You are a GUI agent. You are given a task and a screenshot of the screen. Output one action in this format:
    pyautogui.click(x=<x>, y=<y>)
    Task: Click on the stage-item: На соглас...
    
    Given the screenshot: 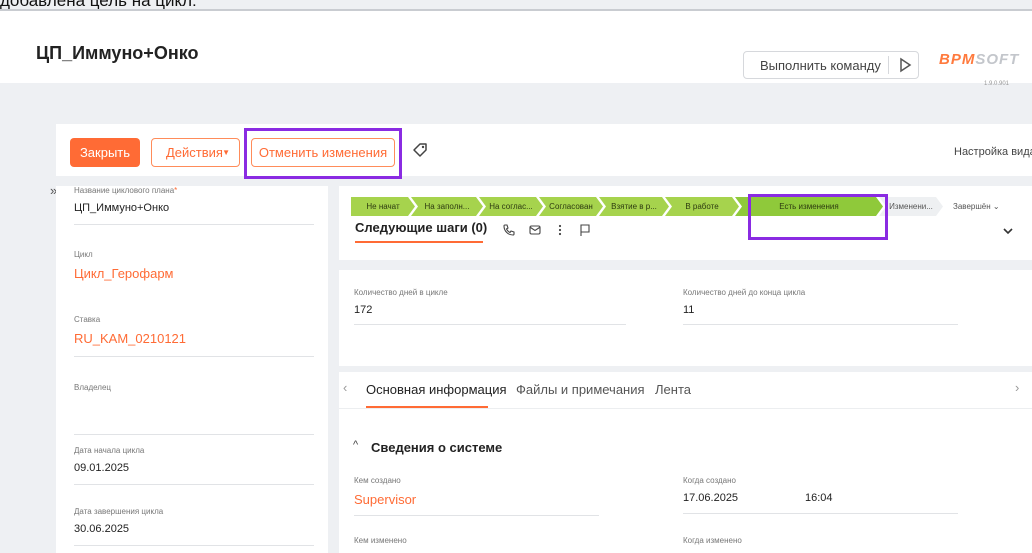 What is the action you would take?
    pyautogui.click(x=511, y=206)
    